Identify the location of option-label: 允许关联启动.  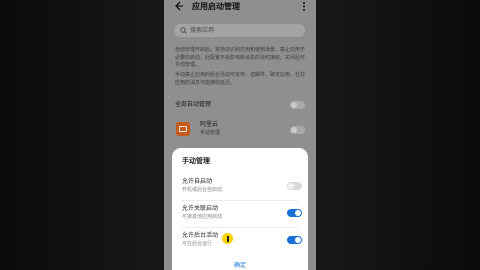
(200, 208).